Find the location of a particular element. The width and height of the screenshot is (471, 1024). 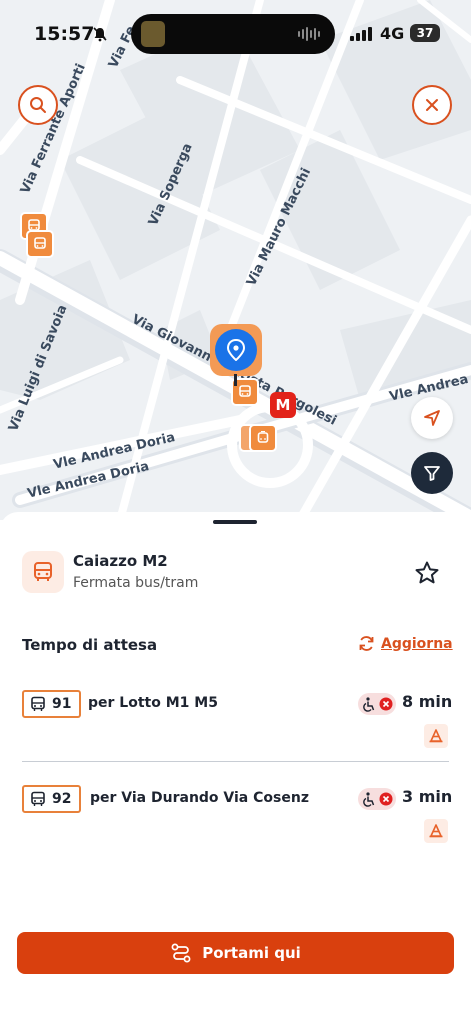

media-thumbnail is located at coordinates (153, 34).